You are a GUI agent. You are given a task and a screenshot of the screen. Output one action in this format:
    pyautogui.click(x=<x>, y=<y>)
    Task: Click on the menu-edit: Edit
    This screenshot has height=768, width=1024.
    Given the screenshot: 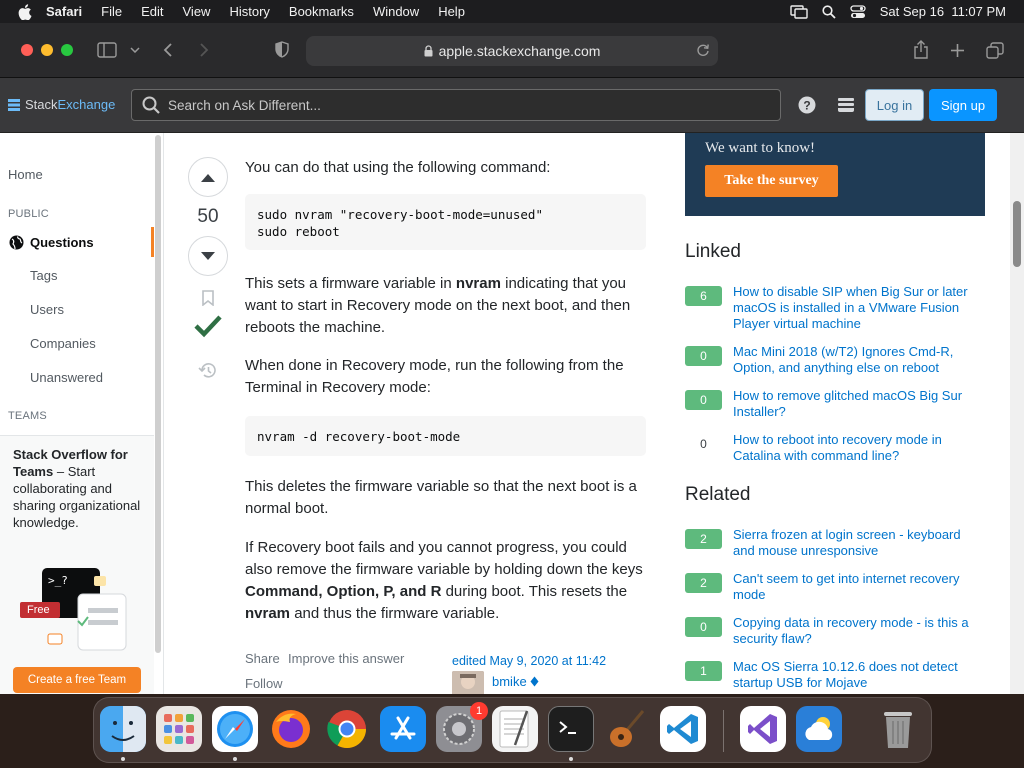 What is the action you would take?
    pyautogui.click(x=152, y=11)
    